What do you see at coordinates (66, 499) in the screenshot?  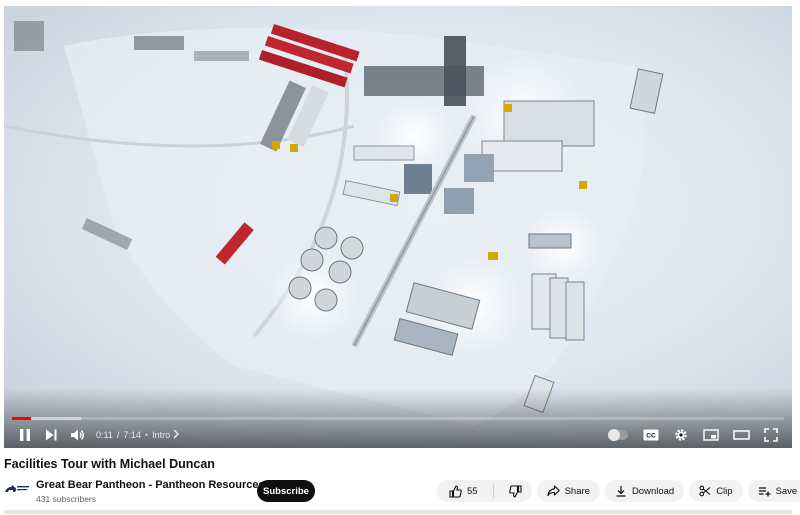 I see `subscriber-count: 431 subscribers` at bounding box center [66, 499].